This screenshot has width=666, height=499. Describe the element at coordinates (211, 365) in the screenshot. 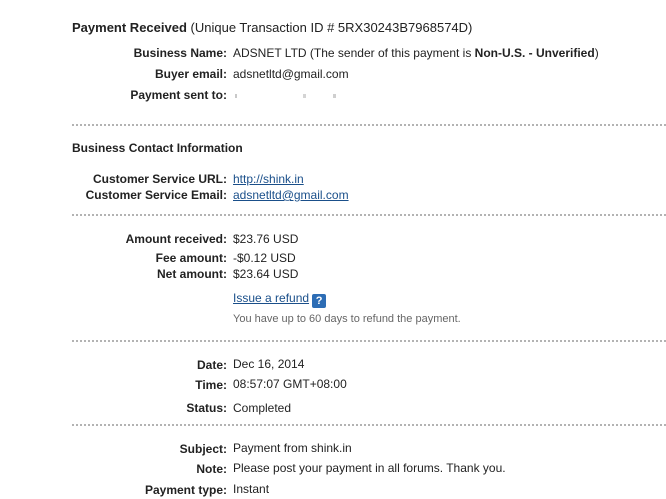

I see `date-label: Date:` at that location.